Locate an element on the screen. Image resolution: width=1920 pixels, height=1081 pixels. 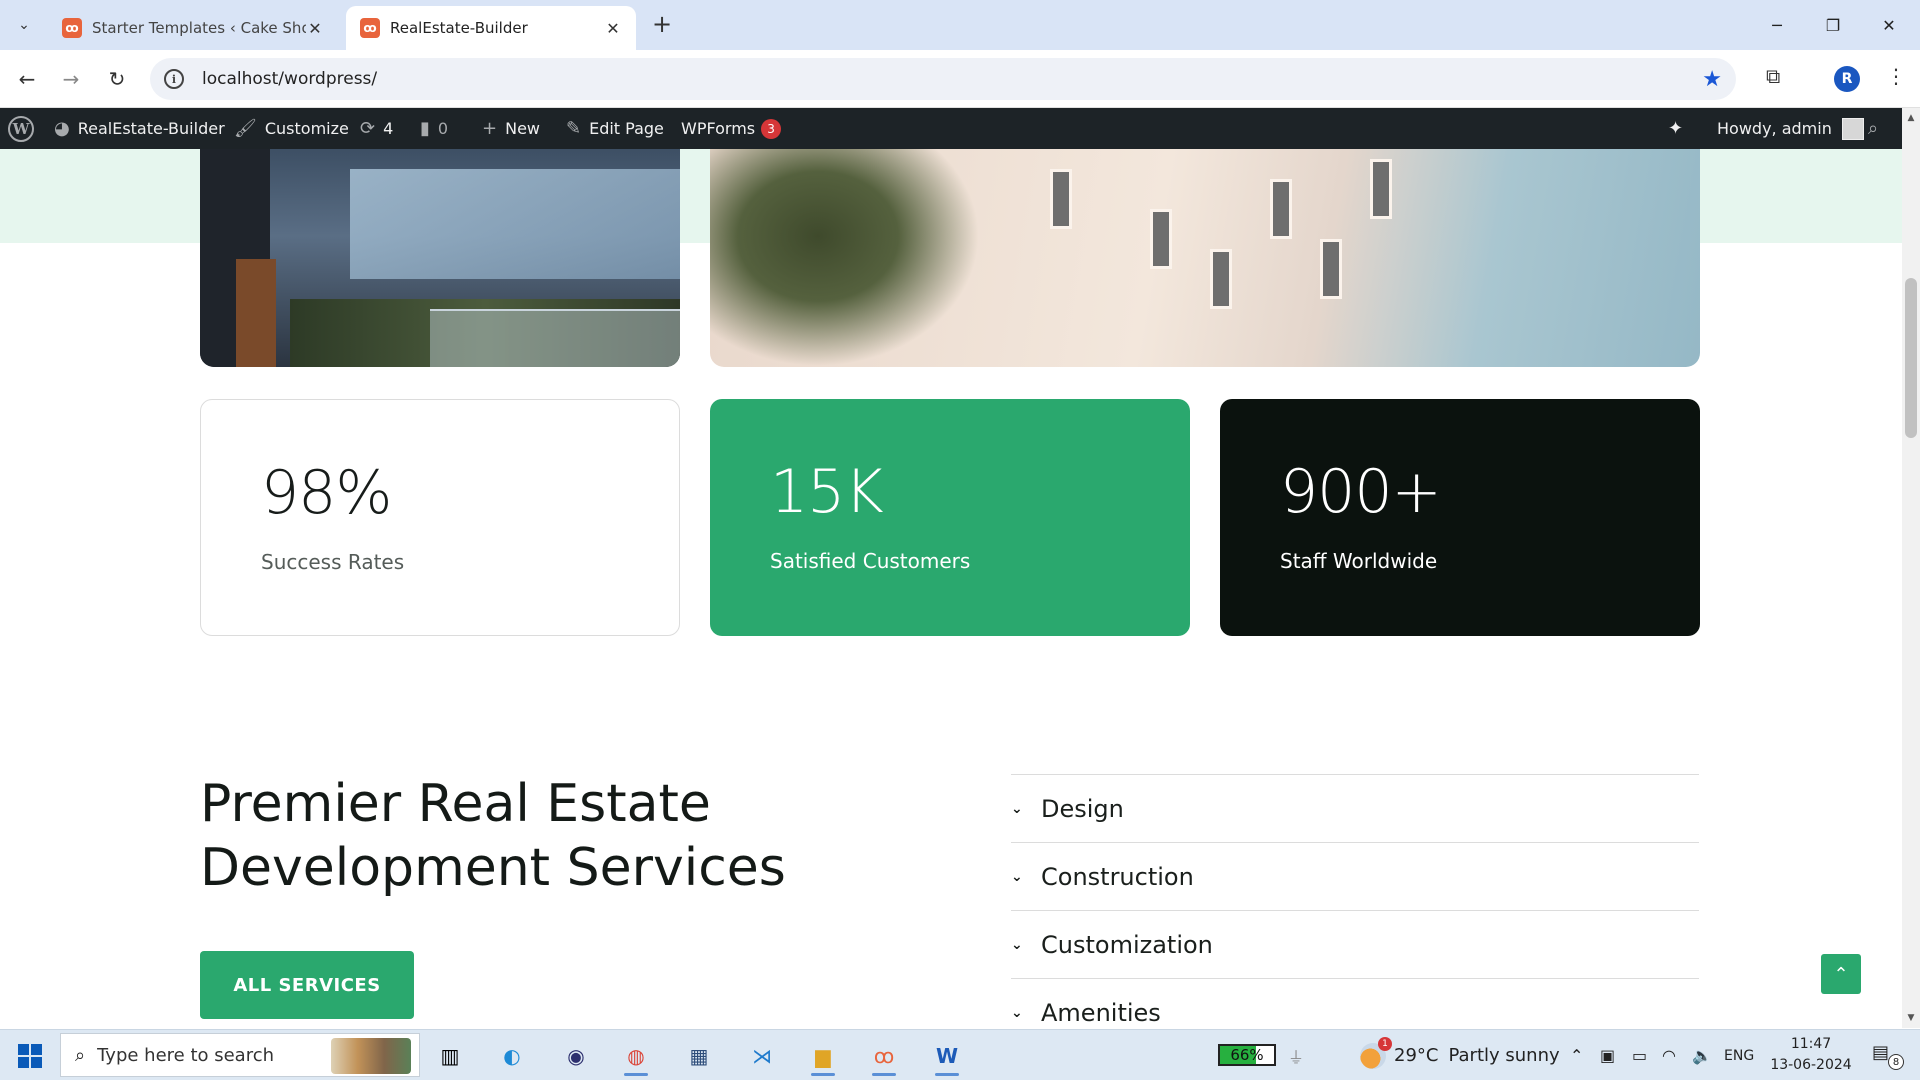
stat-card-success-rates: 98% Success Rates is located at coordinates (440, 517).